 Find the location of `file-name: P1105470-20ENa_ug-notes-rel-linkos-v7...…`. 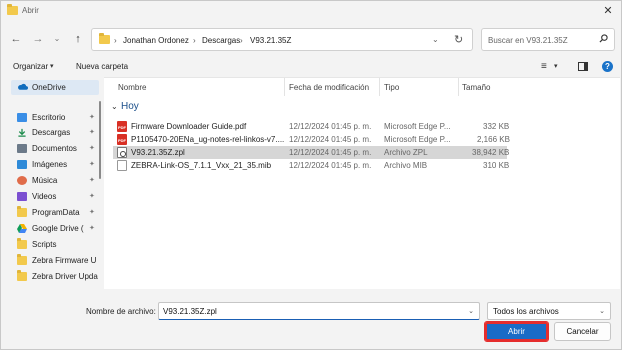

file-name: P1105470-20ENa_ug-notes-rel-linkos-v7...… is located at coordinates (208, 139).